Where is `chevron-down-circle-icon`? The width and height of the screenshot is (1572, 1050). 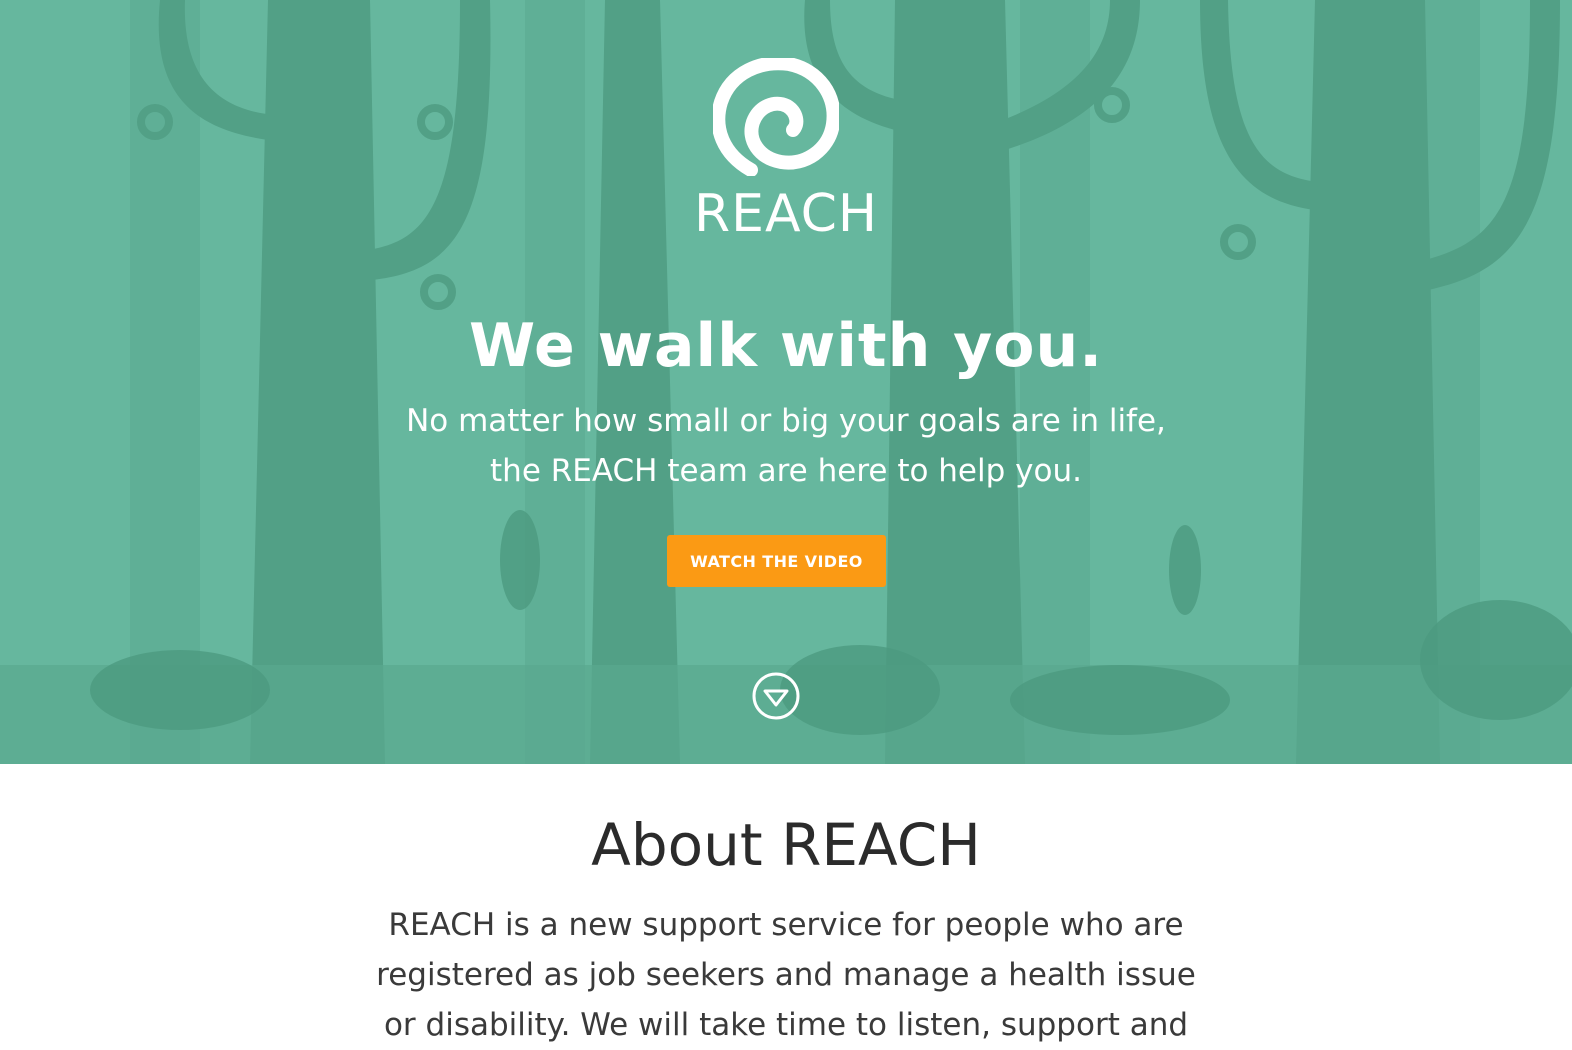
chevron-down-circle-icon is located at coordinates (776, 696).